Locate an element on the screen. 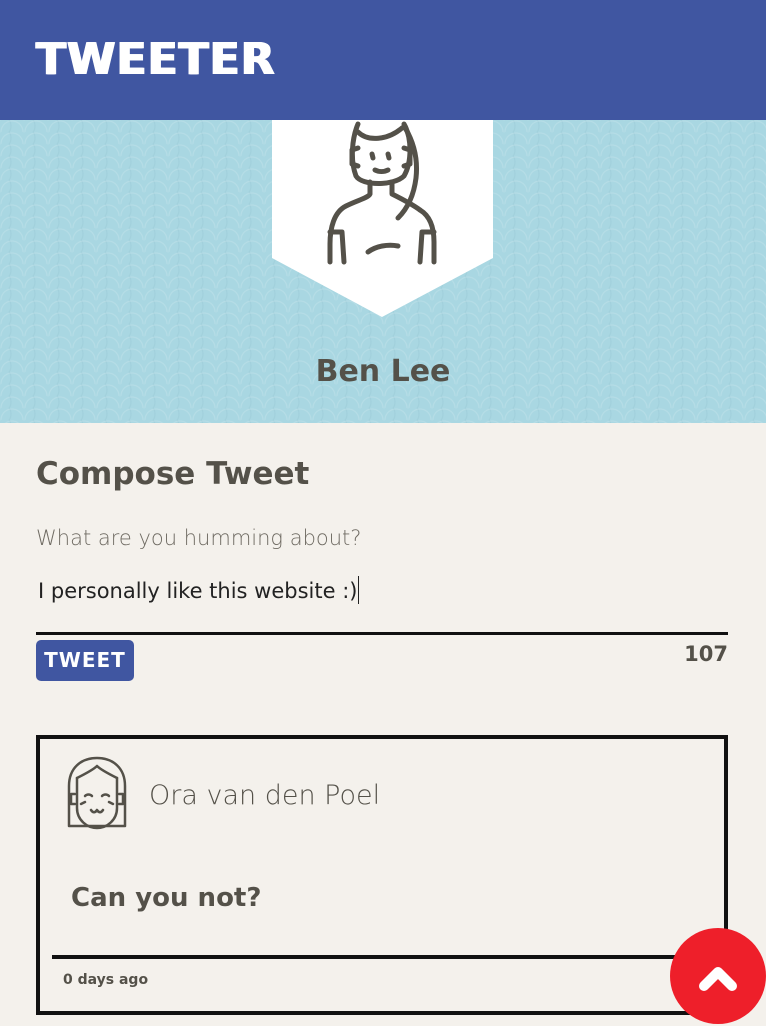 This screenshot has height=1026, width=766. tweet-content: Can you not? is located at coordinates (166, 898).